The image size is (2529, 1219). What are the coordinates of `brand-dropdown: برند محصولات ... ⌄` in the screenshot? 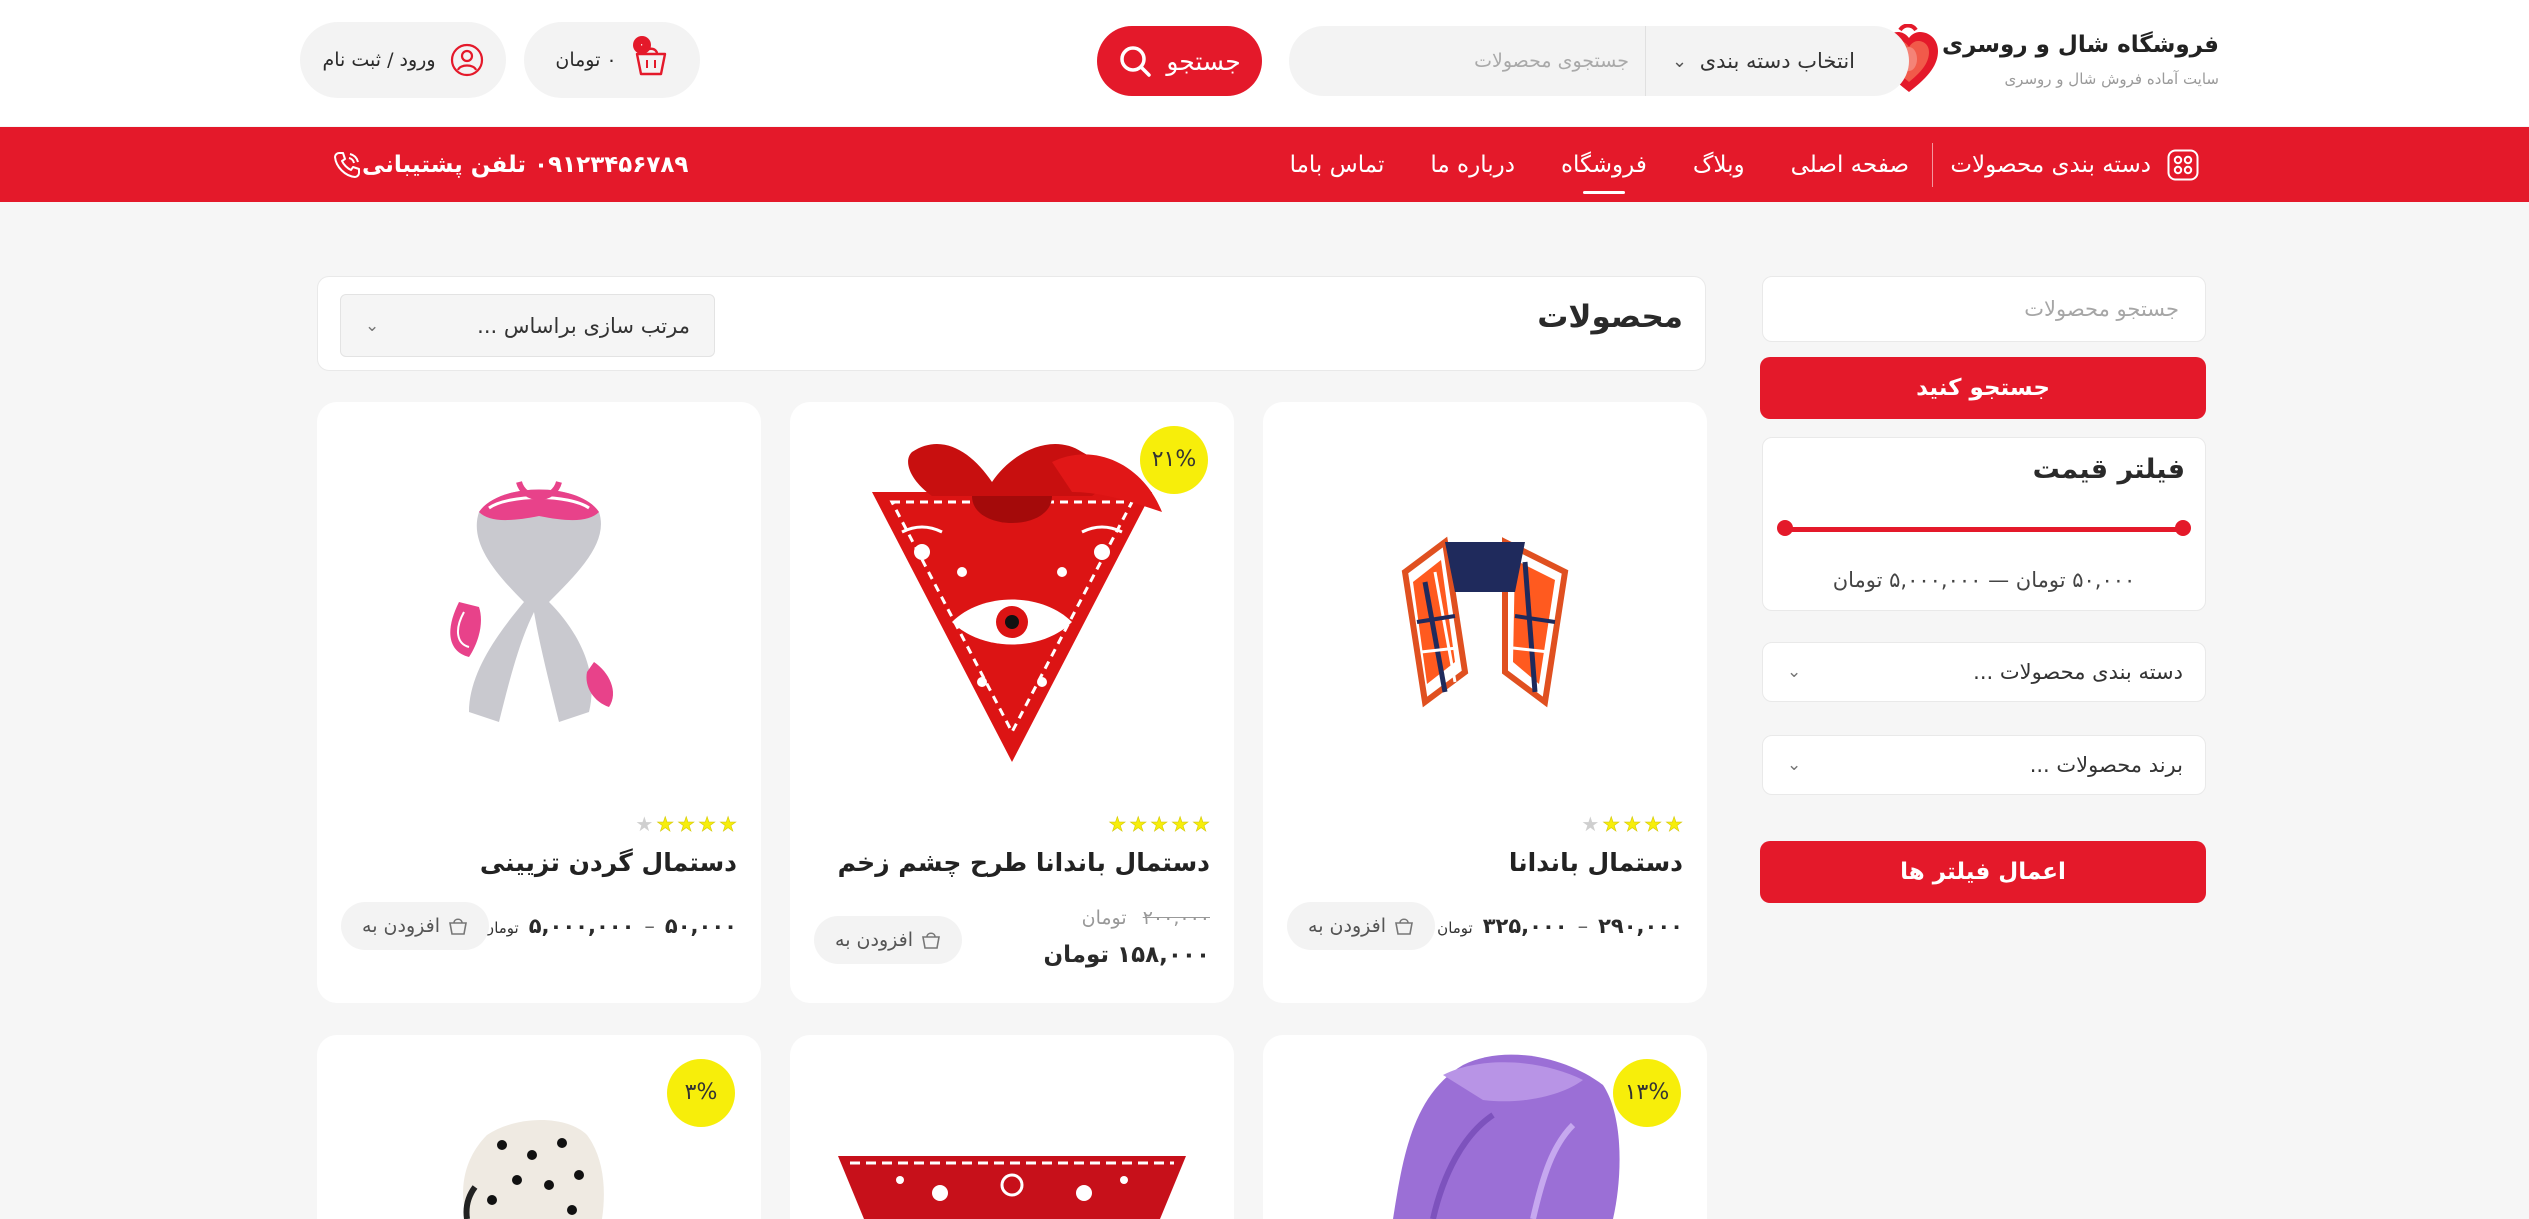 It's located at (1984, 765).